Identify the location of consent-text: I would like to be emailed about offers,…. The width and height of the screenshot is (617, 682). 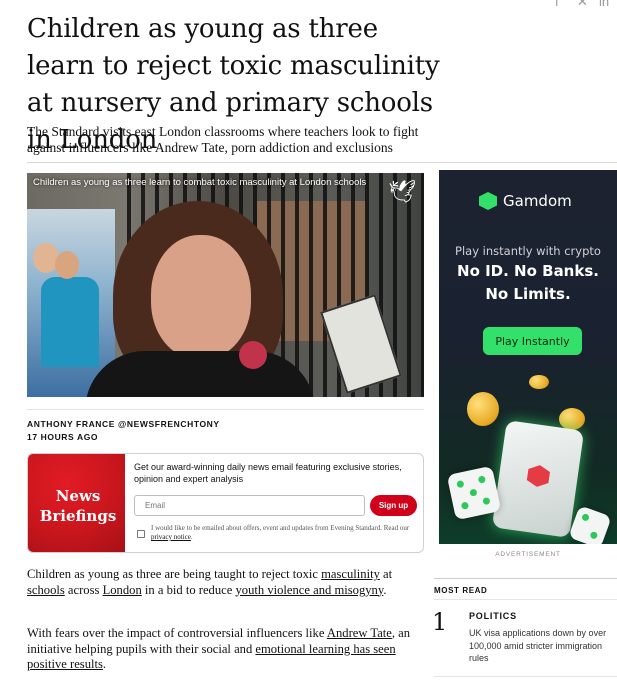
(281, 533).